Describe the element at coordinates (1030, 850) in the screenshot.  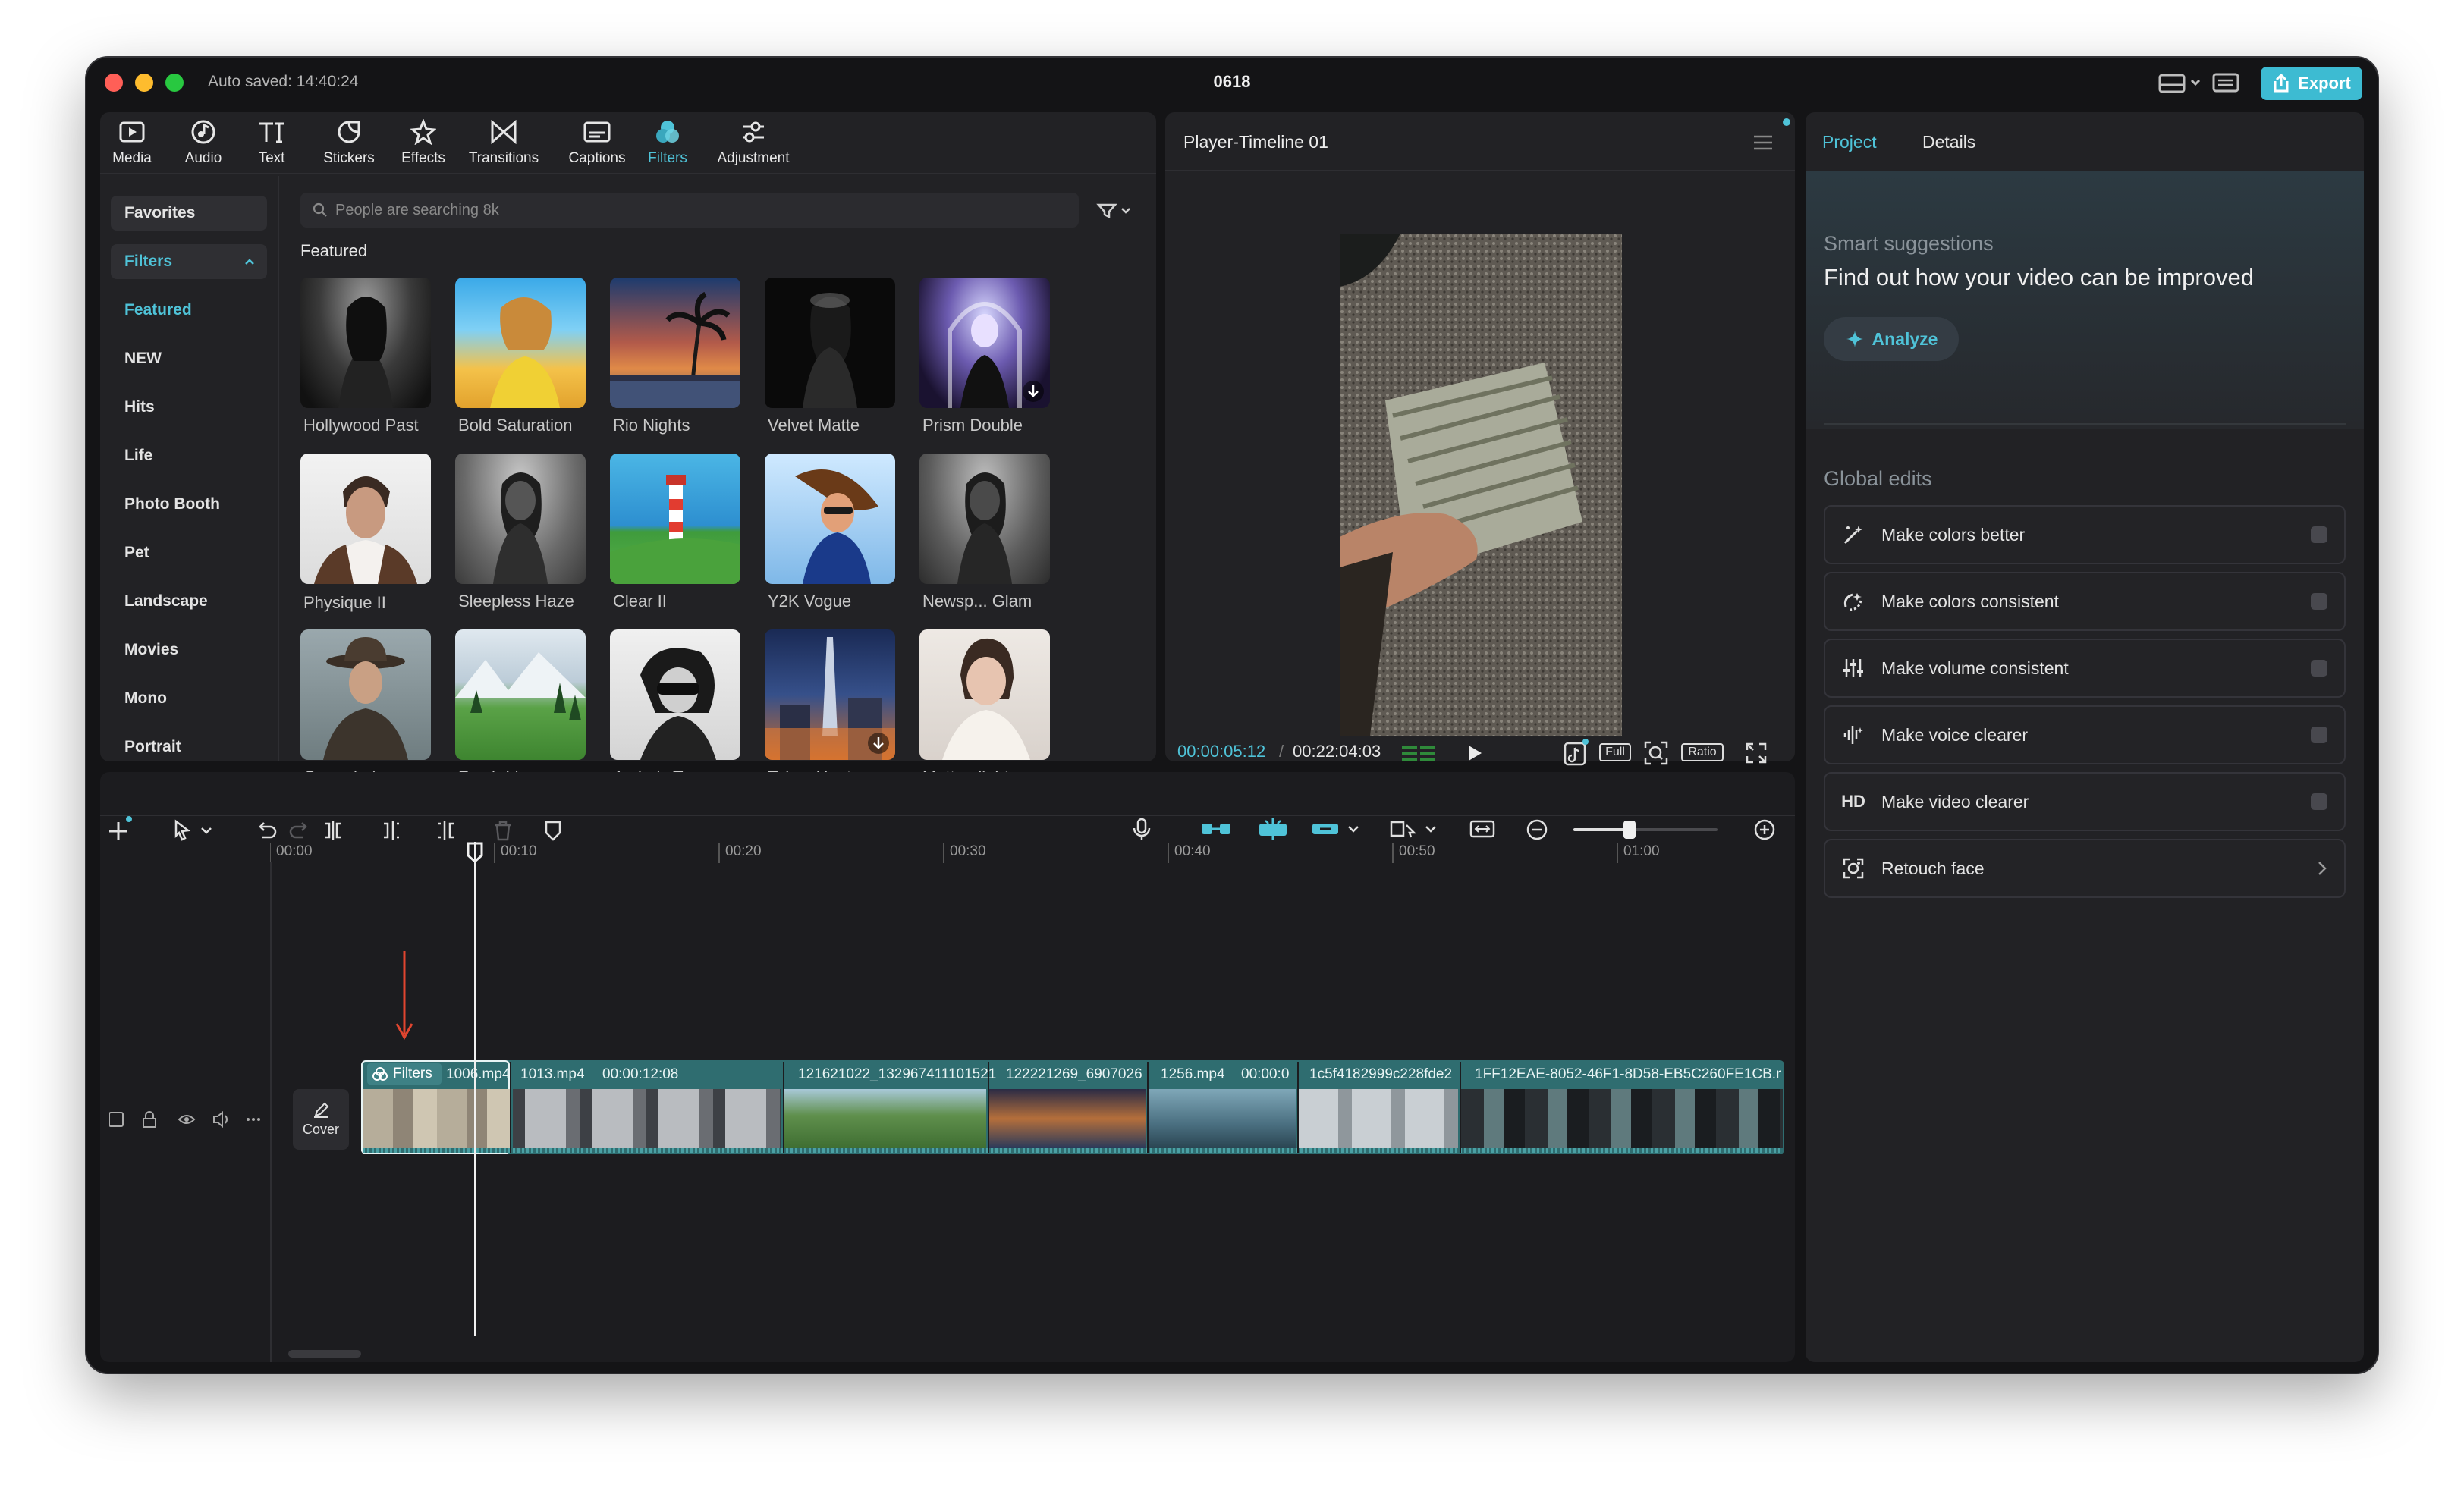
I see `timeline-ruler` at that location.